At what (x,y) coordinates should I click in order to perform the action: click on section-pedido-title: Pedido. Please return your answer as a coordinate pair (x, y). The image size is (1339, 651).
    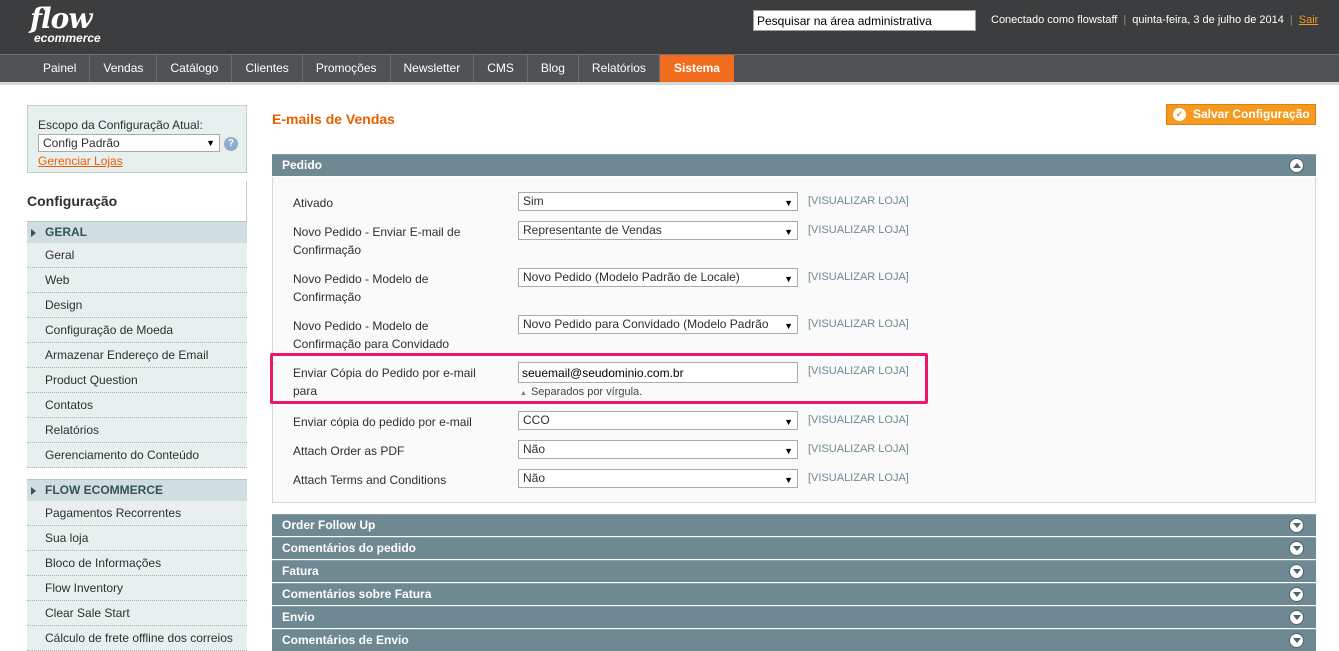
    Looking at the image, I should click on (302, 165).